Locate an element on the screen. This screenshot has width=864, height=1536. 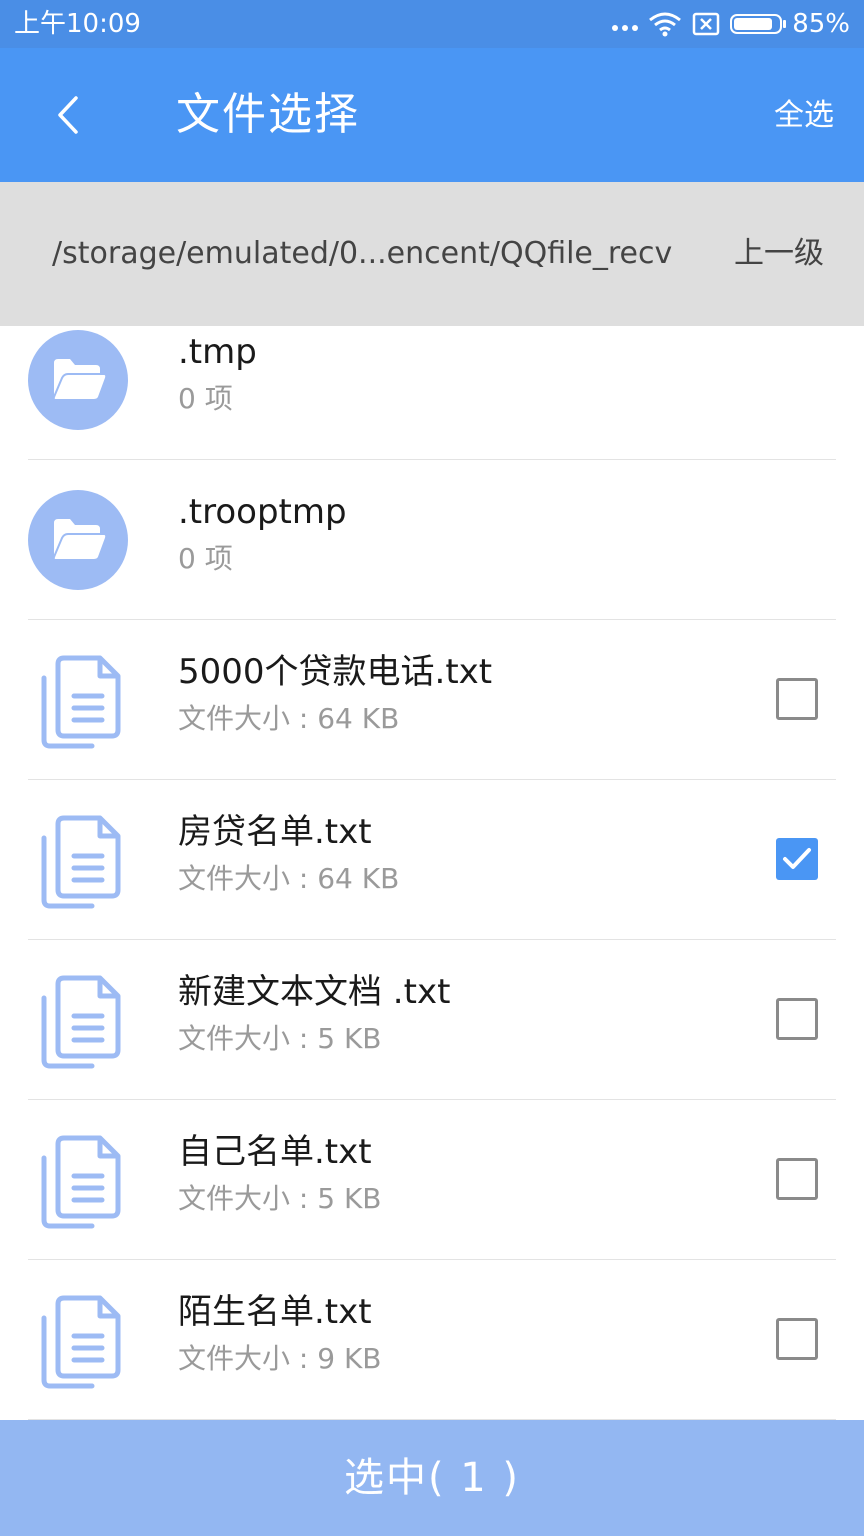
chevron-left-icon is located at coordinates (68, 115).